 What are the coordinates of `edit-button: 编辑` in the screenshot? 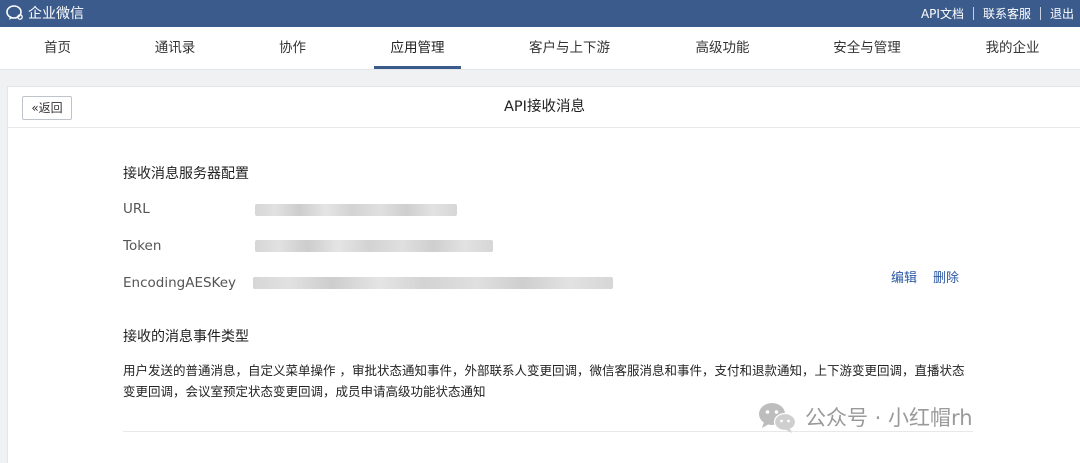 It's located at (904, 276).